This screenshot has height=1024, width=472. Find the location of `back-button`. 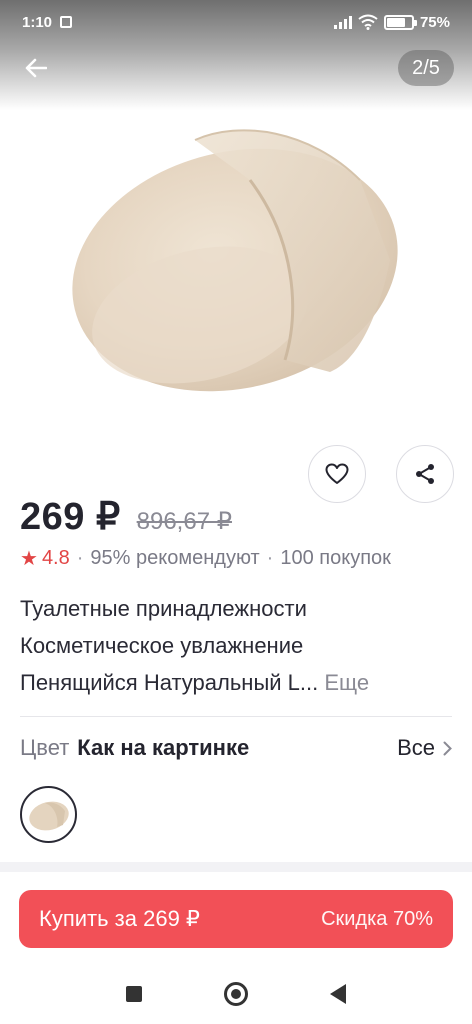

back-button is located at coordinates (36, 68).